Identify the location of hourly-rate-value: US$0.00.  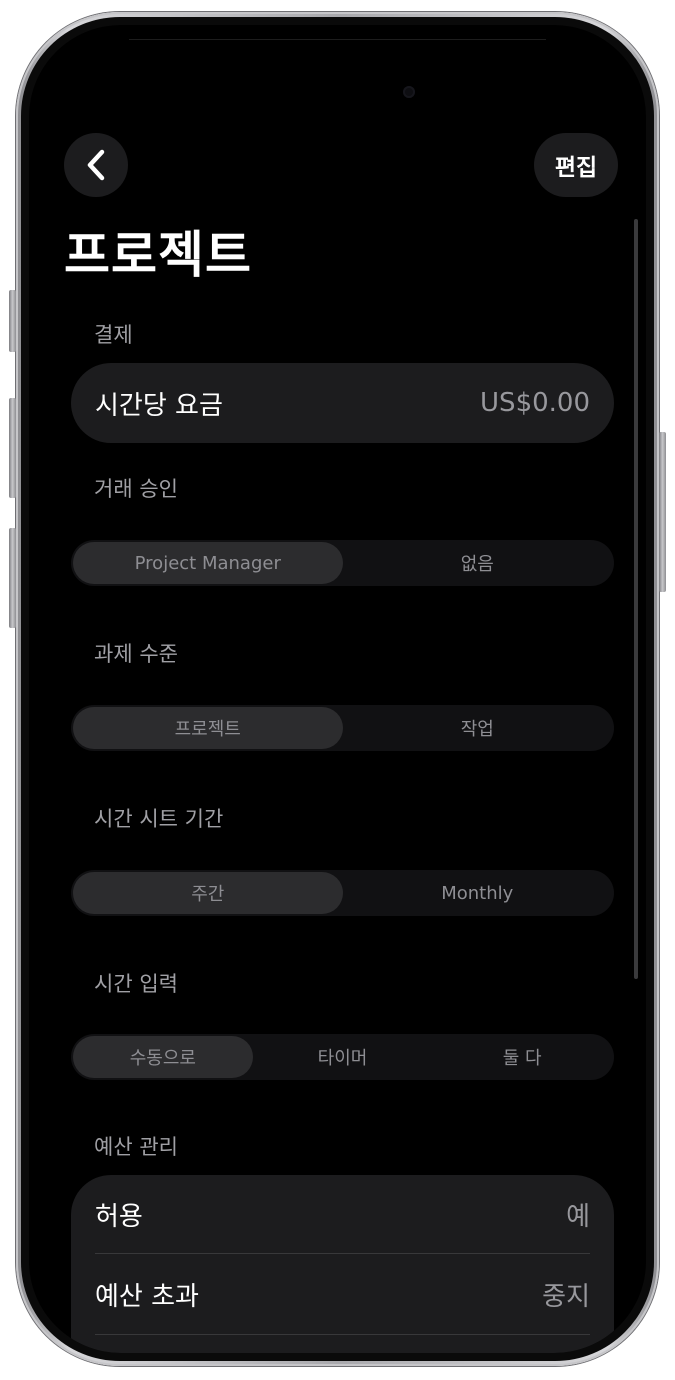
(535, 403).